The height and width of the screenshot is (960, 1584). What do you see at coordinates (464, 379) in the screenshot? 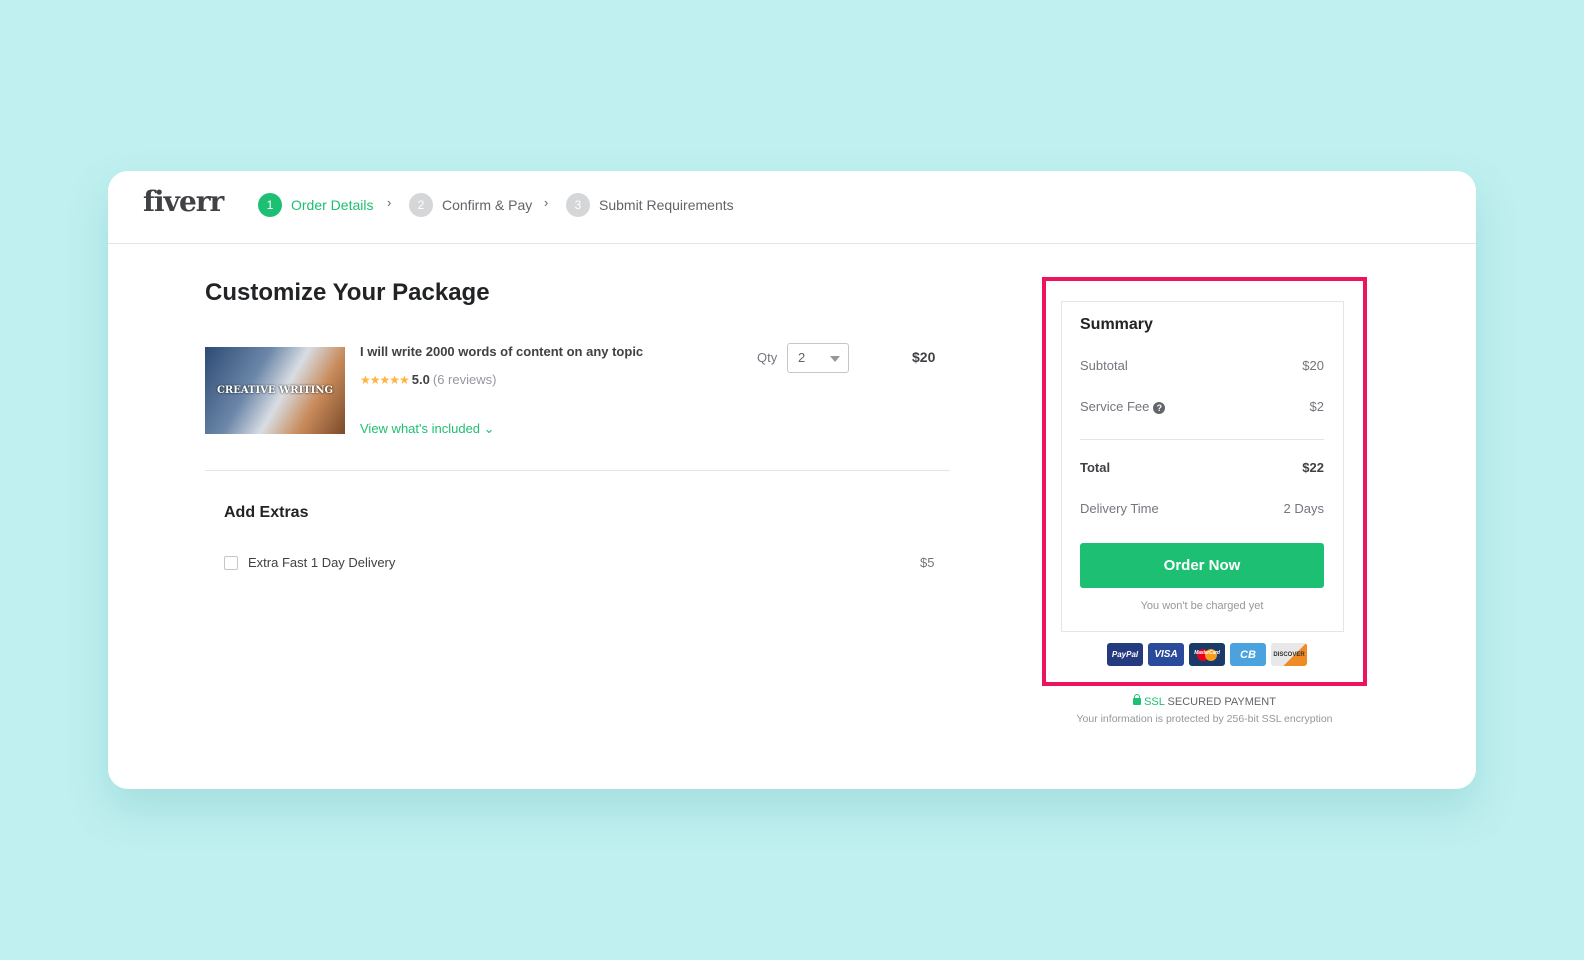
I see `review-count: (6 reviews)` at bounding box center [464, 379].